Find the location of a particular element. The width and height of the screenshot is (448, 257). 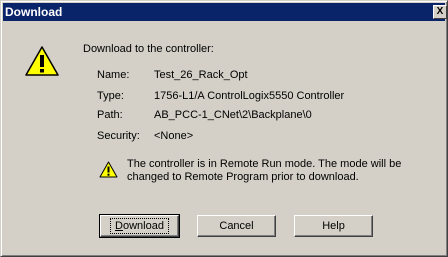

title-bar: Download X is located at coordinates (225, 12).